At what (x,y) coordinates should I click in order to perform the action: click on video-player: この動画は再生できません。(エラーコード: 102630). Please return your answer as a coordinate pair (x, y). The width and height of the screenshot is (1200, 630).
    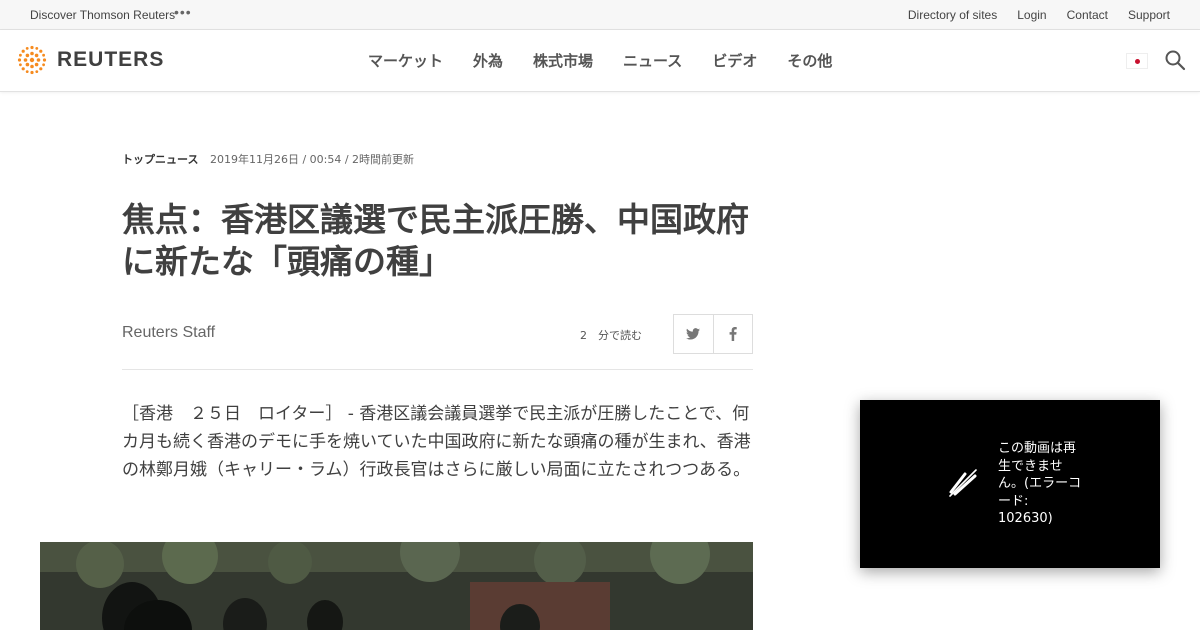
    Looking at the image, I should click on (1010, 484).